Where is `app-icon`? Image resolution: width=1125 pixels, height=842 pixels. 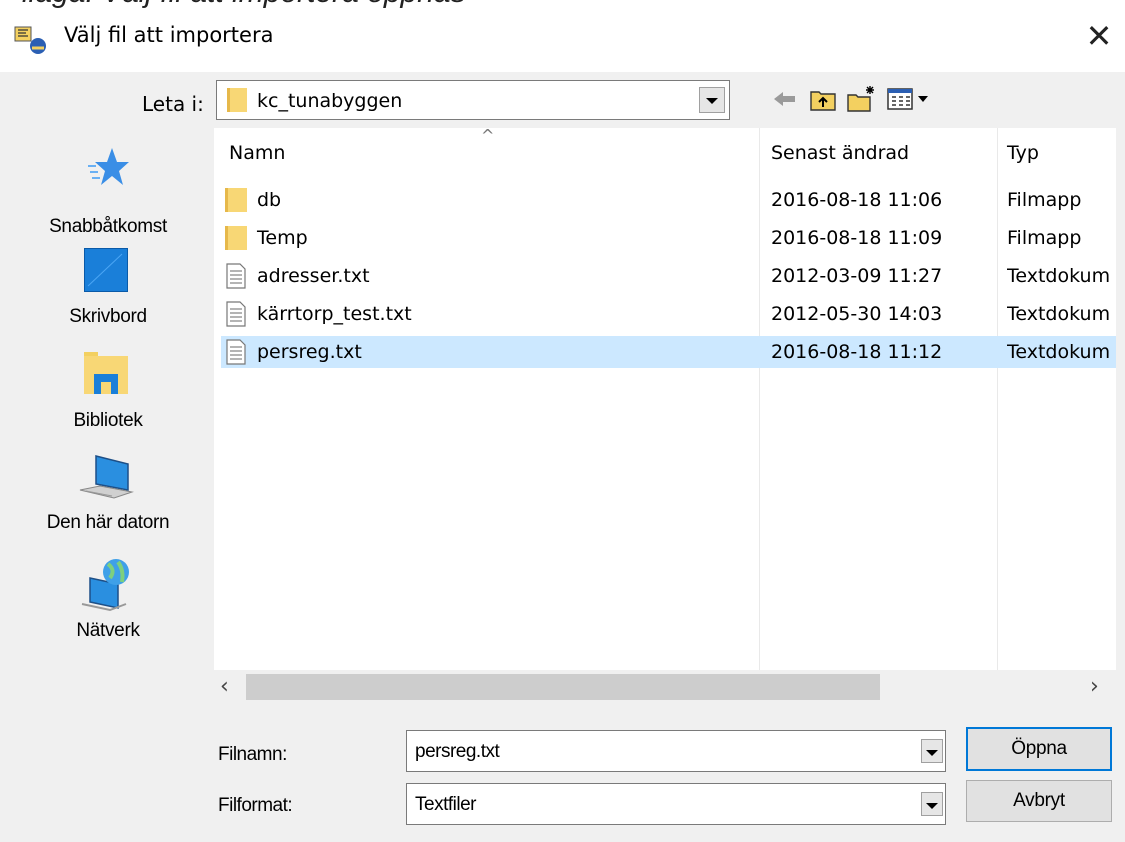
app-icon is located at coordinates (30, 40).